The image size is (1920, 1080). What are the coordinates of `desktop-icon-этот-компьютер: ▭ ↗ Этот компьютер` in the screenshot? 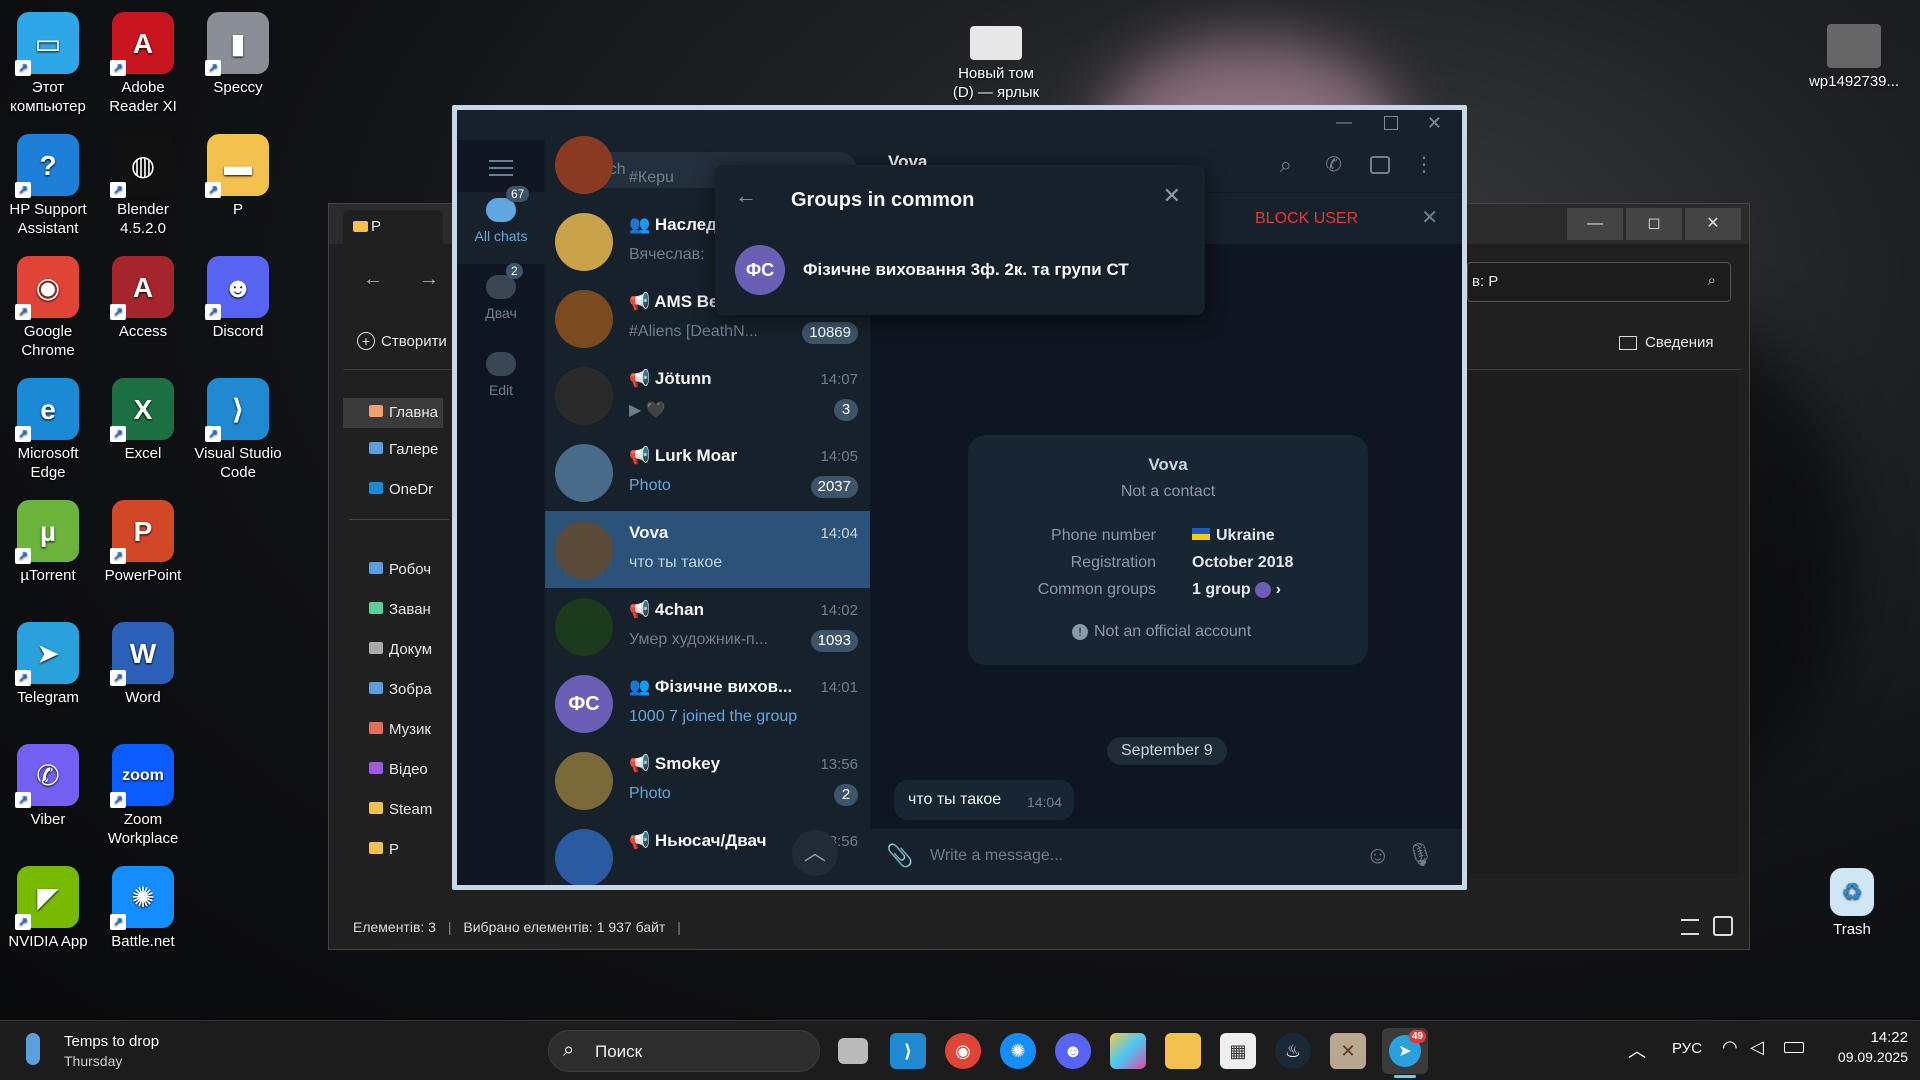 It's located at (48, 61).